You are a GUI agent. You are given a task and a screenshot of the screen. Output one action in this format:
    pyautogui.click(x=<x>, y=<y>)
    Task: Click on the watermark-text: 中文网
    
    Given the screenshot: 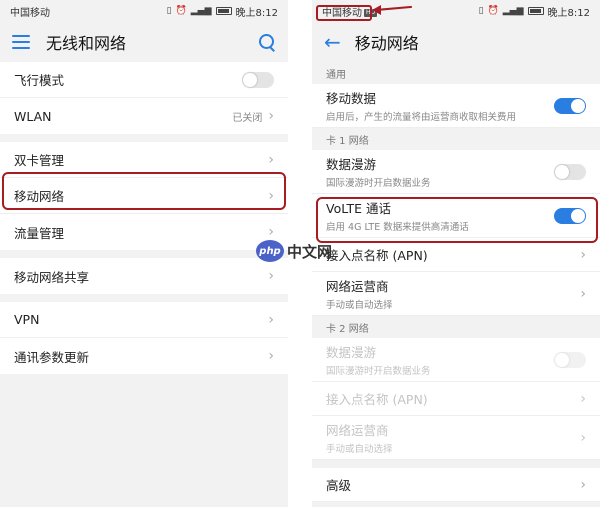 What is the action you would take?
    pyautogui.click(x=310, y=251)
    